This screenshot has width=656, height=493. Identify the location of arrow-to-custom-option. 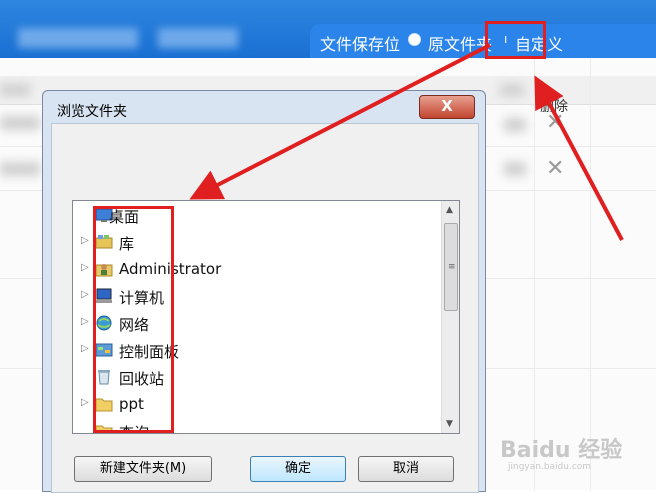
(579, 158).